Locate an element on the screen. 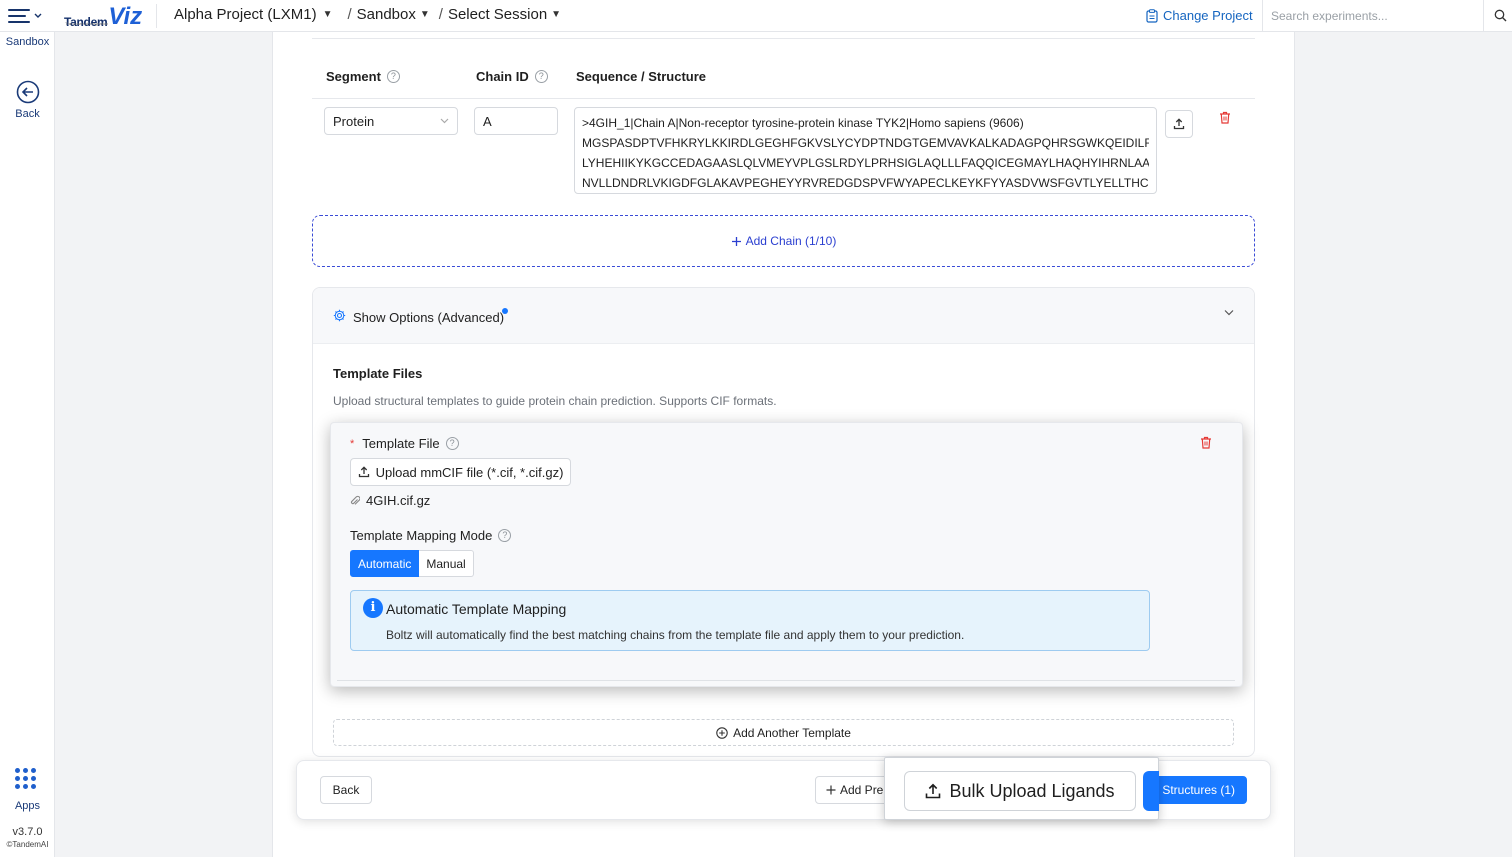  logo-accent: Viz is located at coordinates (125, 16).